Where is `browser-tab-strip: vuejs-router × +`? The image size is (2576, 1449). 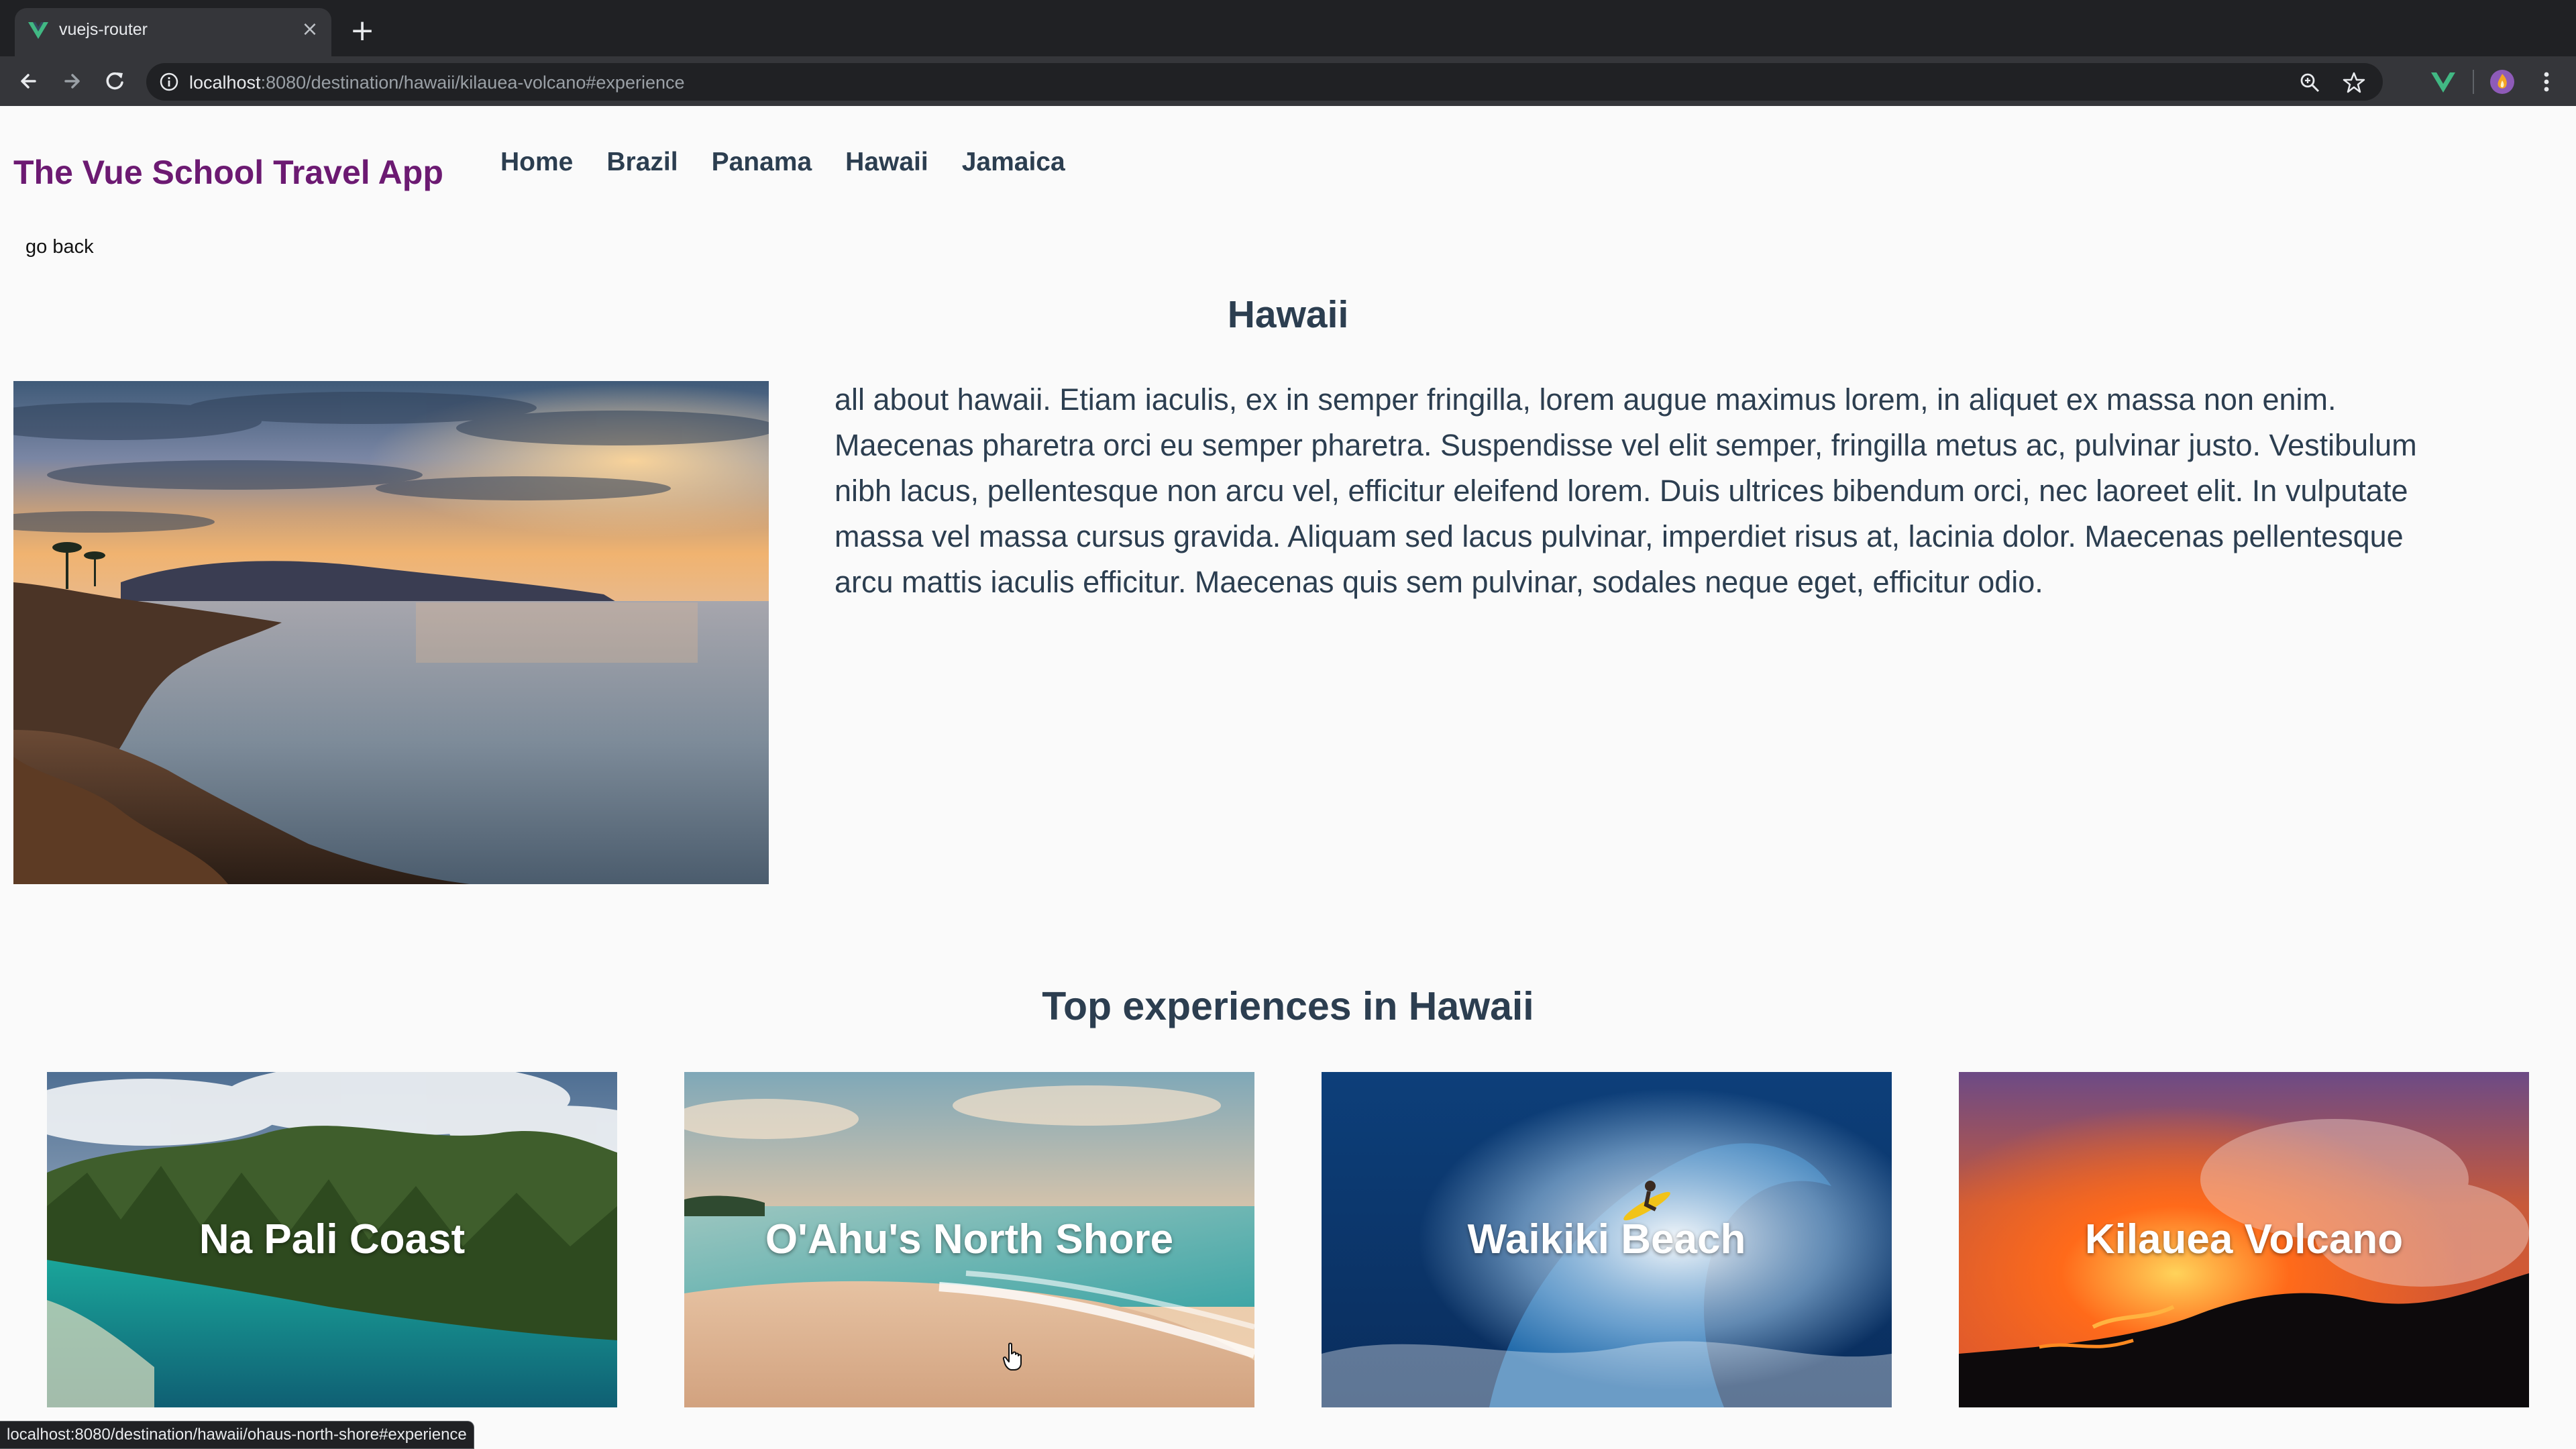
browser-tab-strip: vuejs-router × + is located at coordinates (1288, 28).